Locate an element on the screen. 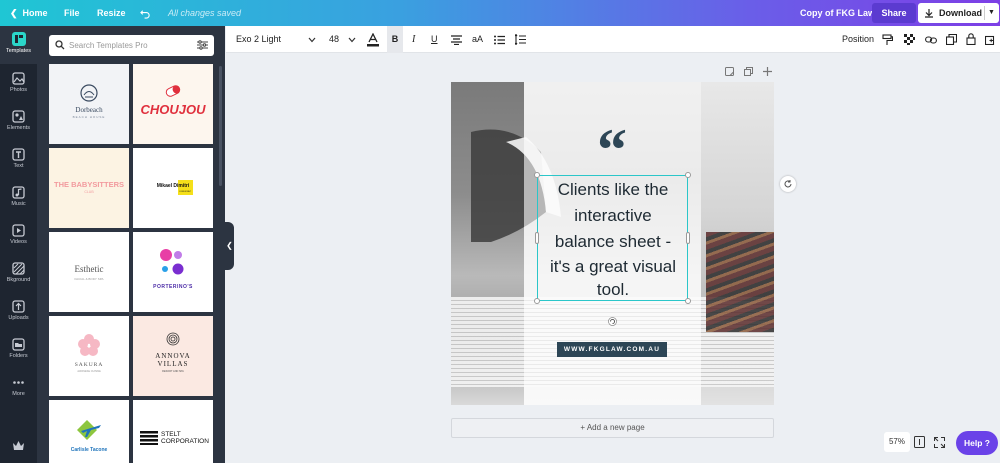 This screenshot has width=1000, height=463. background-icon is located at coordinates (18, 268).